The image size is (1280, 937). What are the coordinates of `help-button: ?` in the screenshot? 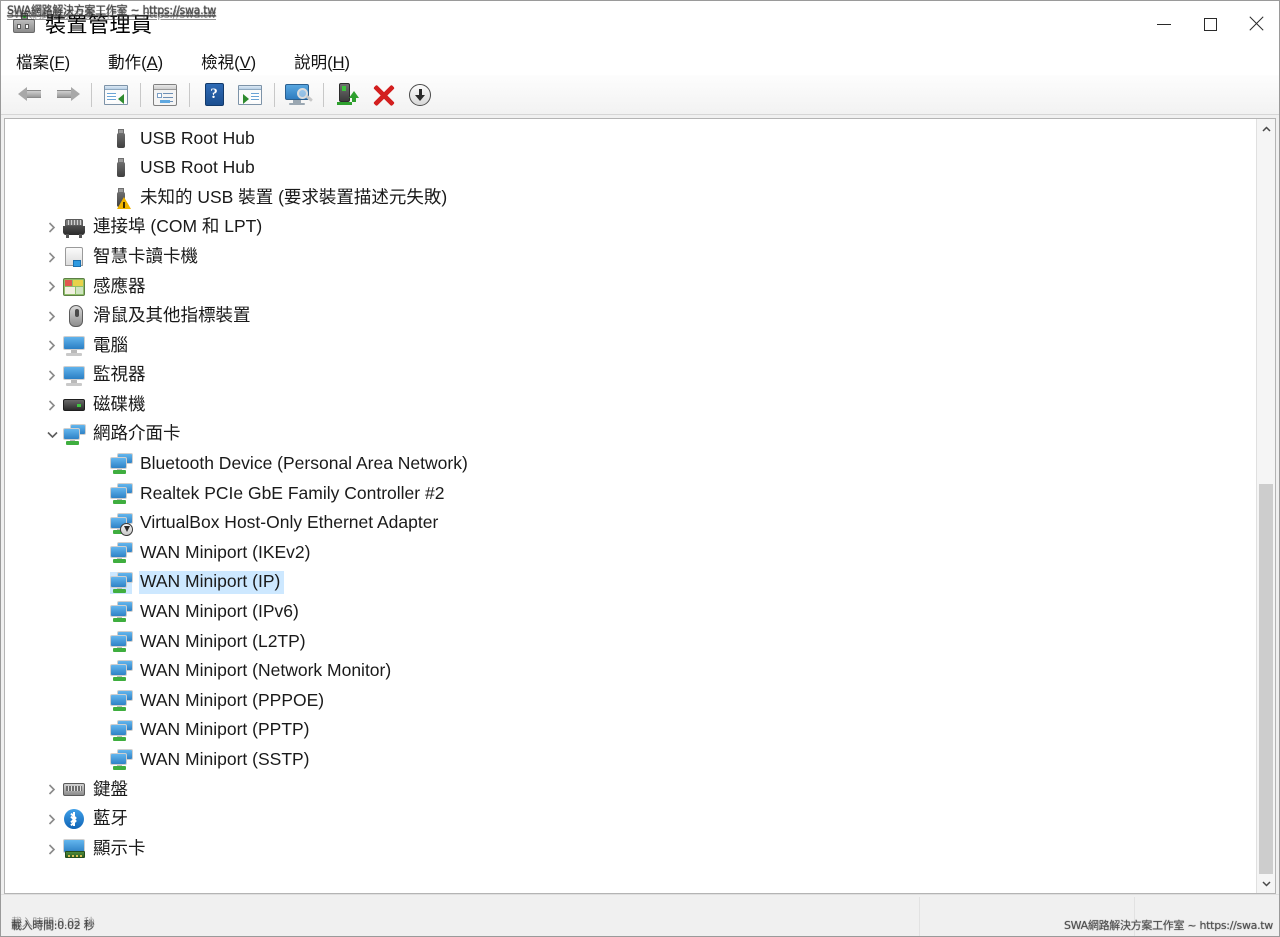 It's located at (214, 95).